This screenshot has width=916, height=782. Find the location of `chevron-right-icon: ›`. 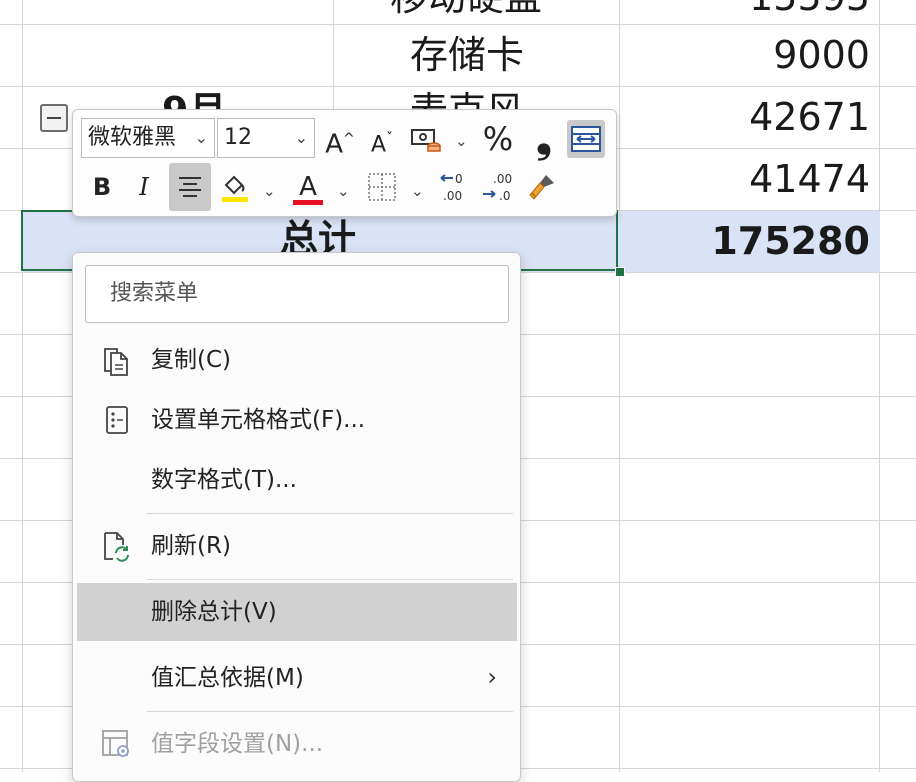

chevron-right-icon: › is located at coordinates (492, 677).